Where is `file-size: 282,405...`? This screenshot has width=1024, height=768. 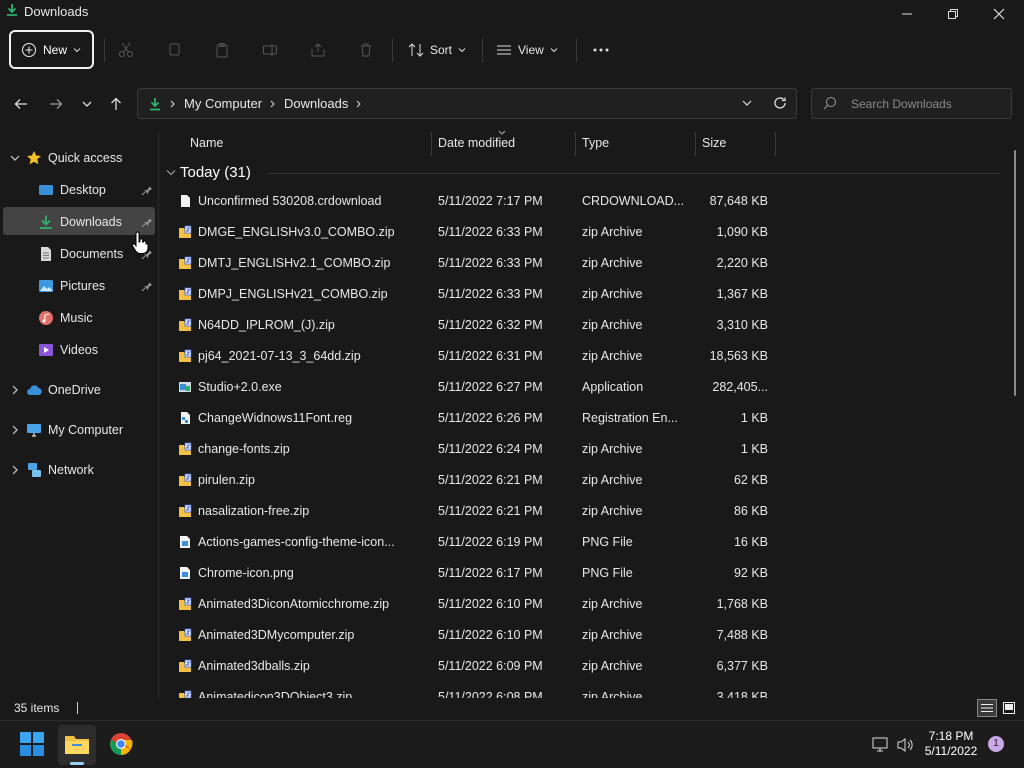 file-size: 282,405... is located at coordinates (740, 387).